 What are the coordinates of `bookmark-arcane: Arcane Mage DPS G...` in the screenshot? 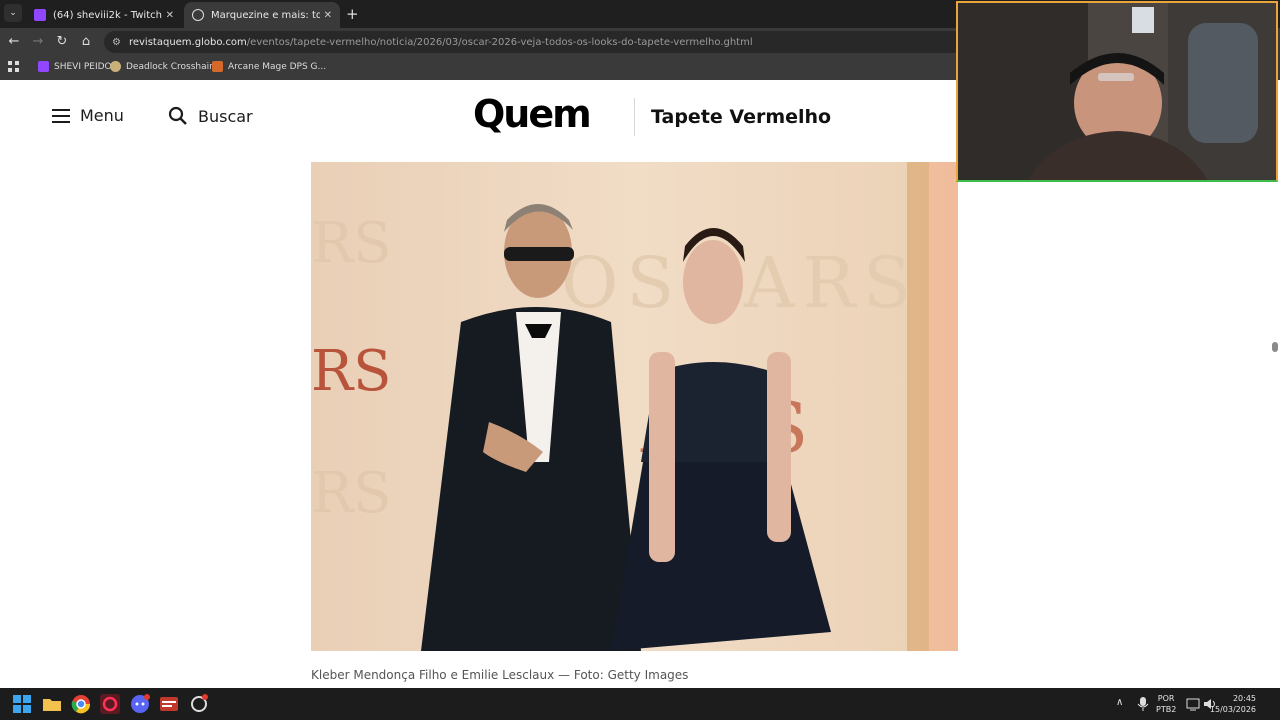 It's located at (269, 66).